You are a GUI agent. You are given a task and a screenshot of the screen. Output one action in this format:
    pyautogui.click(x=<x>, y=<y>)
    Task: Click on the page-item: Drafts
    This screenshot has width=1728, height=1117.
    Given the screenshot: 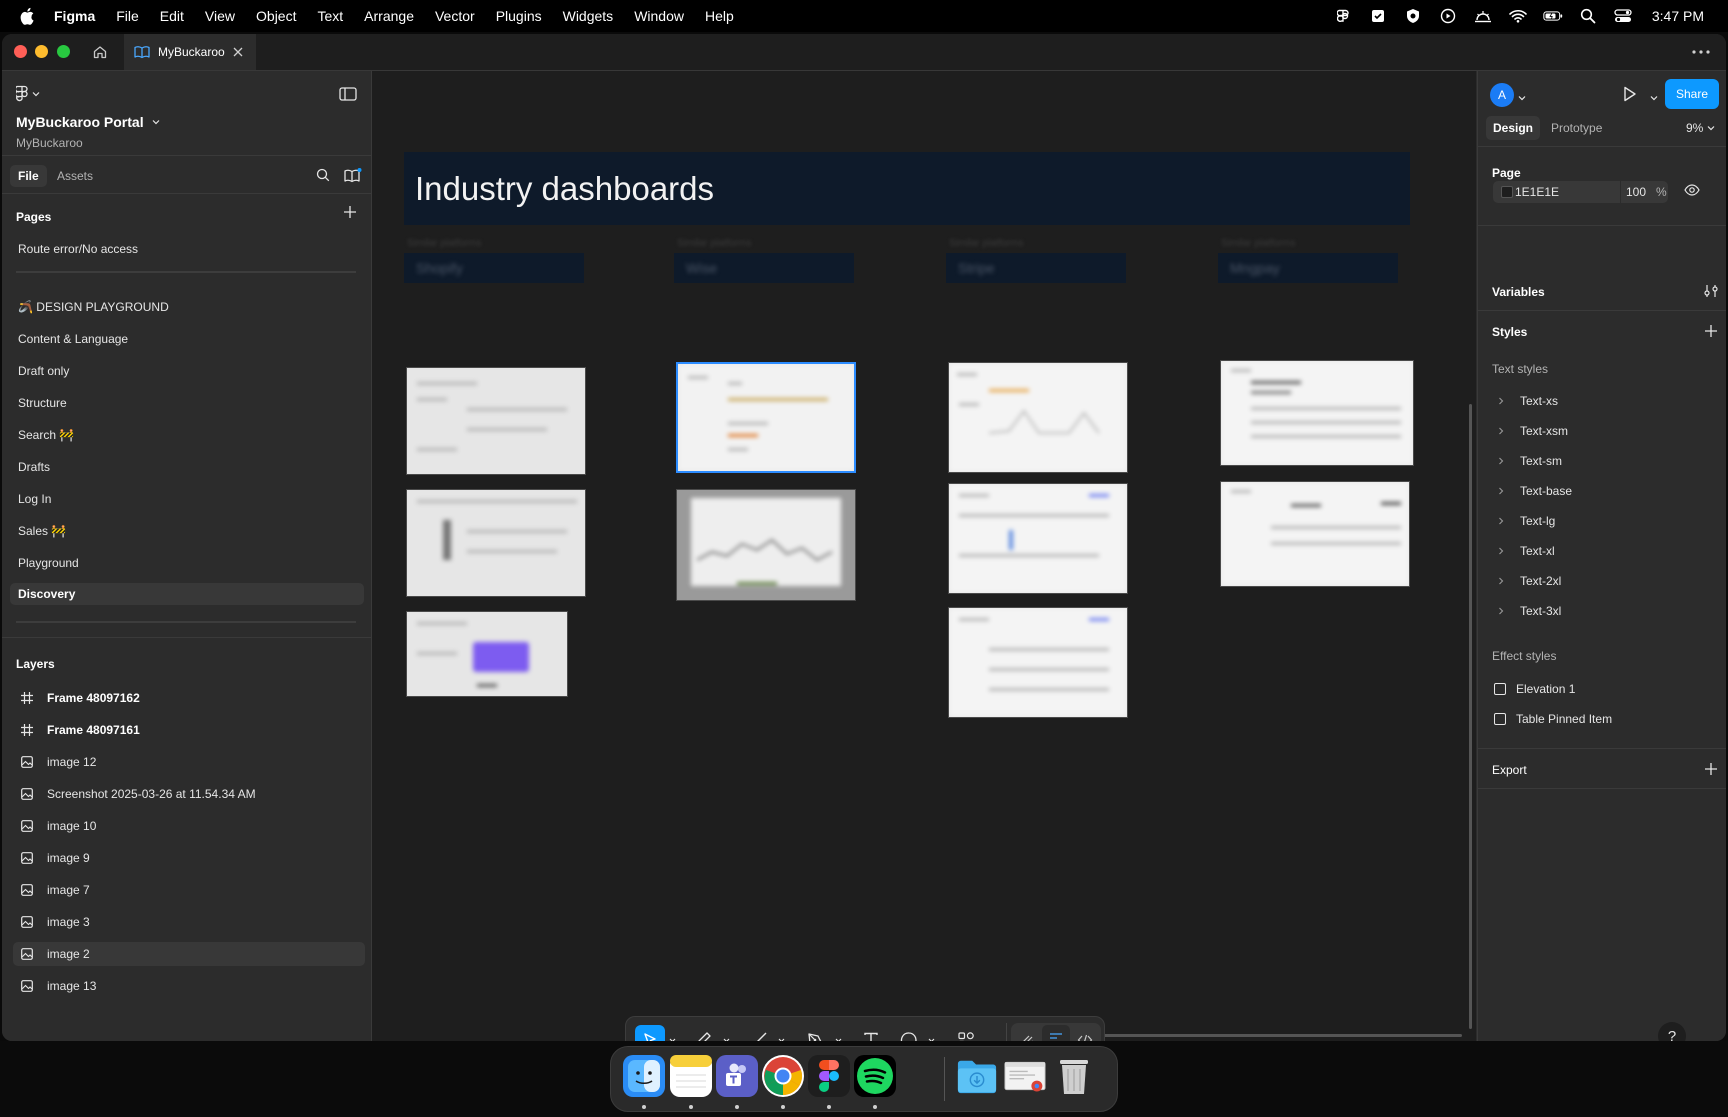 What is the action you would take?
    pyautogui.click(x=187, y=467)
    